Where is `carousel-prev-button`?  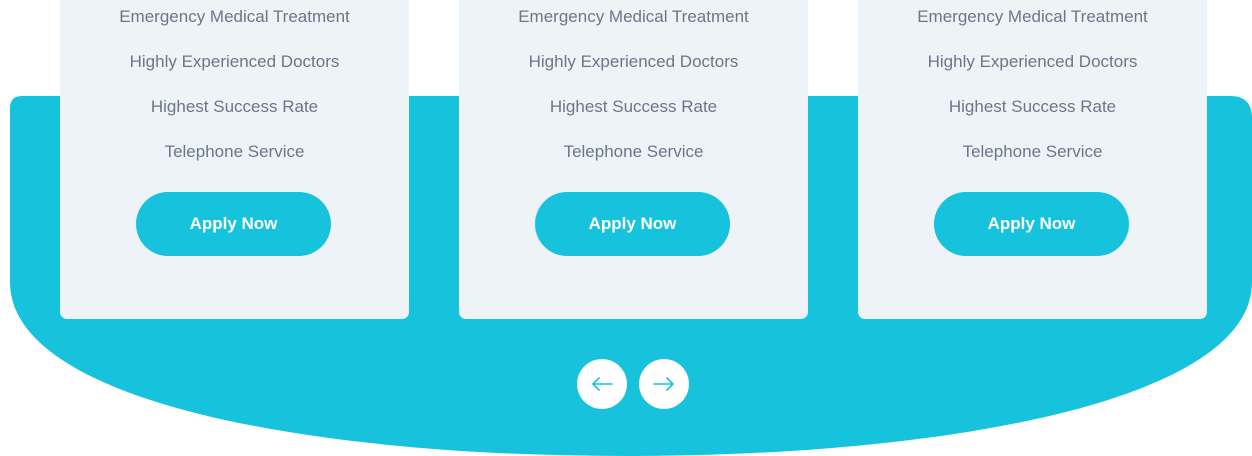 carousel-prev-button is located at coordinates (602, 384).